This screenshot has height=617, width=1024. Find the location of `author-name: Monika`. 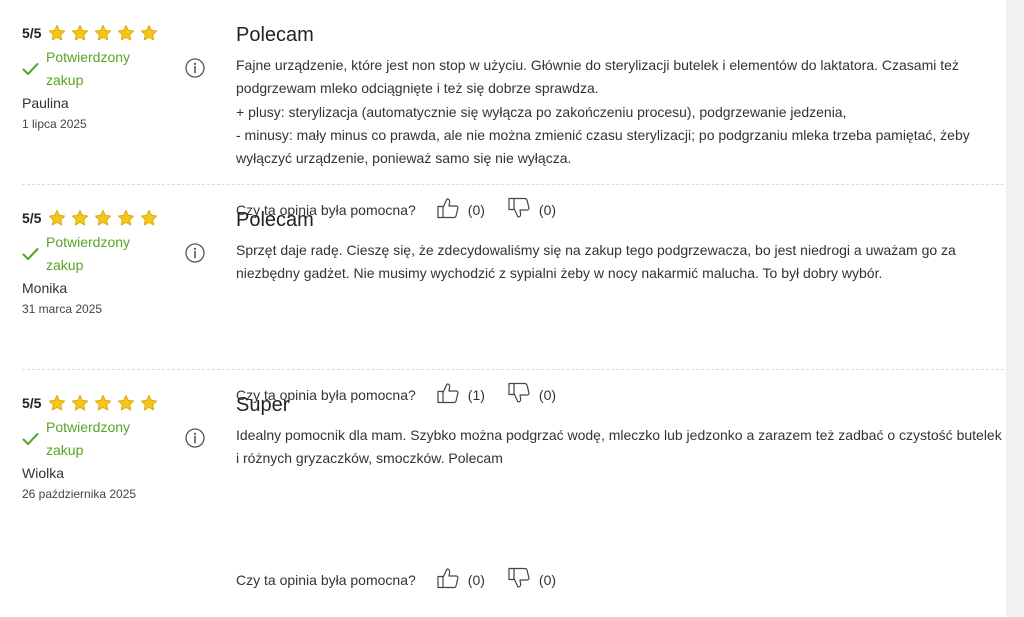

author-name: Monika is located at coordinates (45, 288).